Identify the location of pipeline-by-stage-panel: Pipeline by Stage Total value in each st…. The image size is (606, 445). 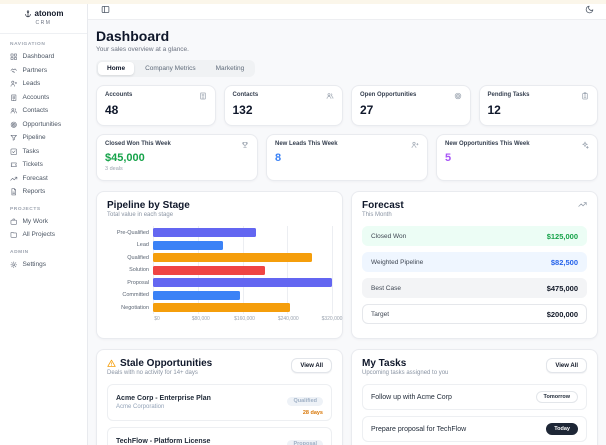
(219, 265).